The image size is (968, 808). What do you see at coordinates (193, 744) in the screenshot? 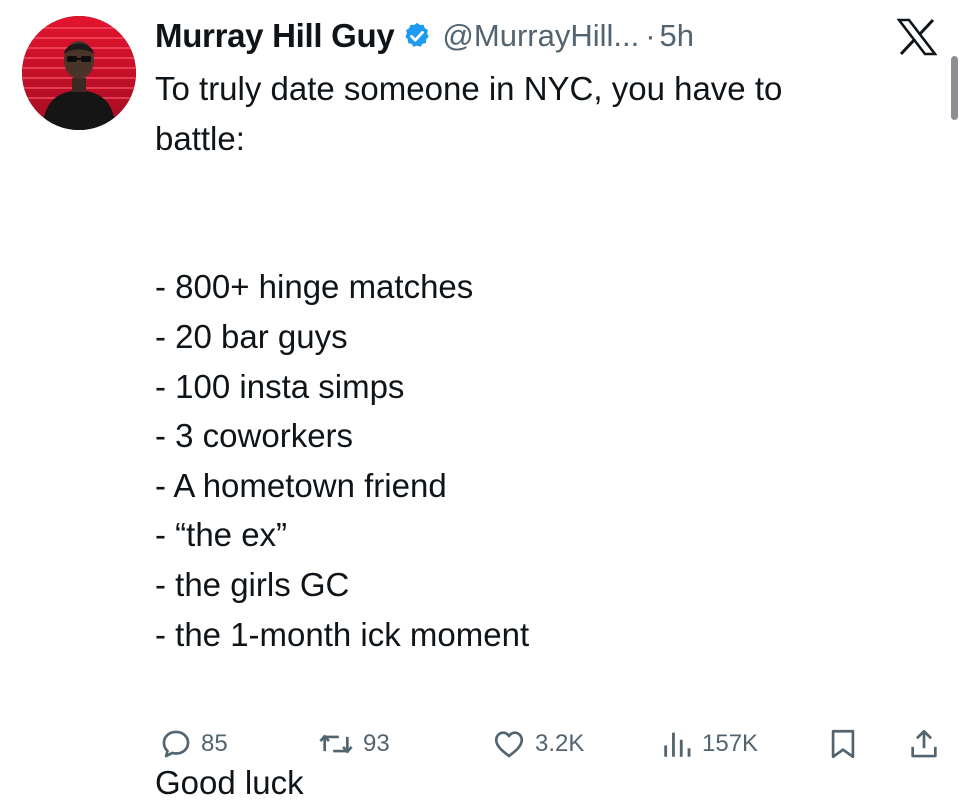
I see `reply-button: 85` at bounding box center [193, 744].